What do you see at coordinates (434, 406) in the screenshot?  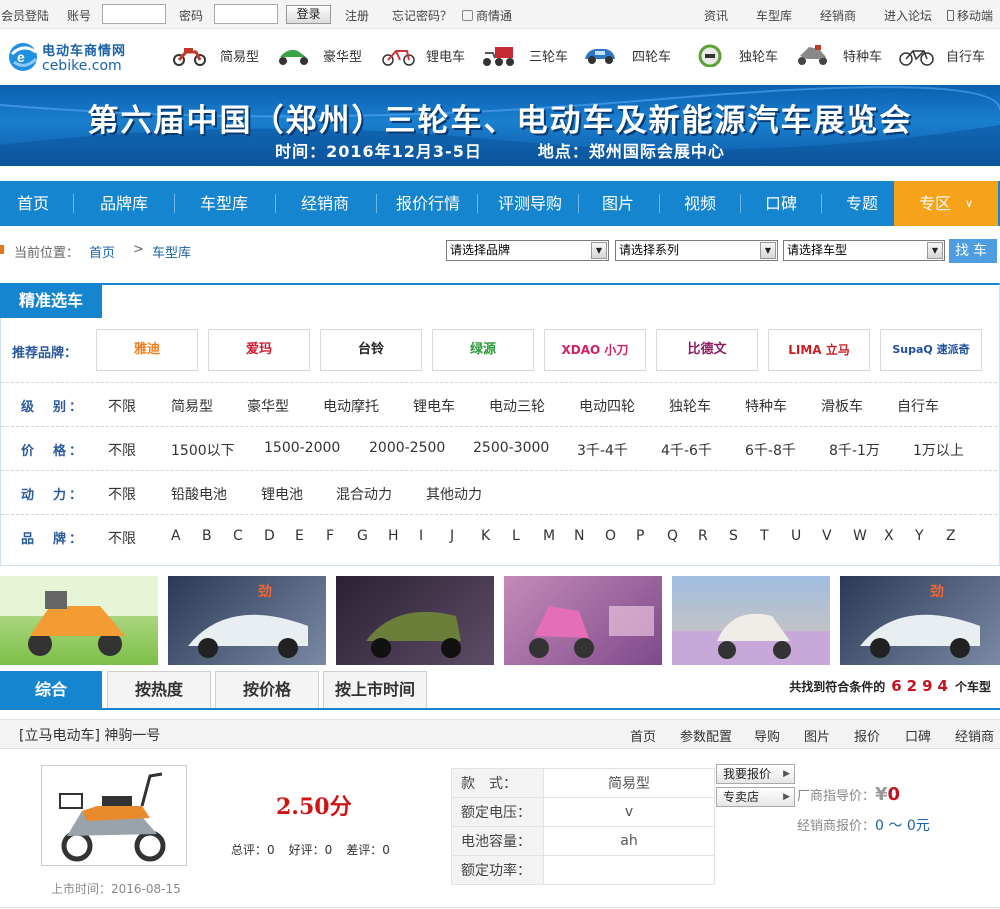 I see `filter-option: 锂电车` at bounding box center [434, 406].